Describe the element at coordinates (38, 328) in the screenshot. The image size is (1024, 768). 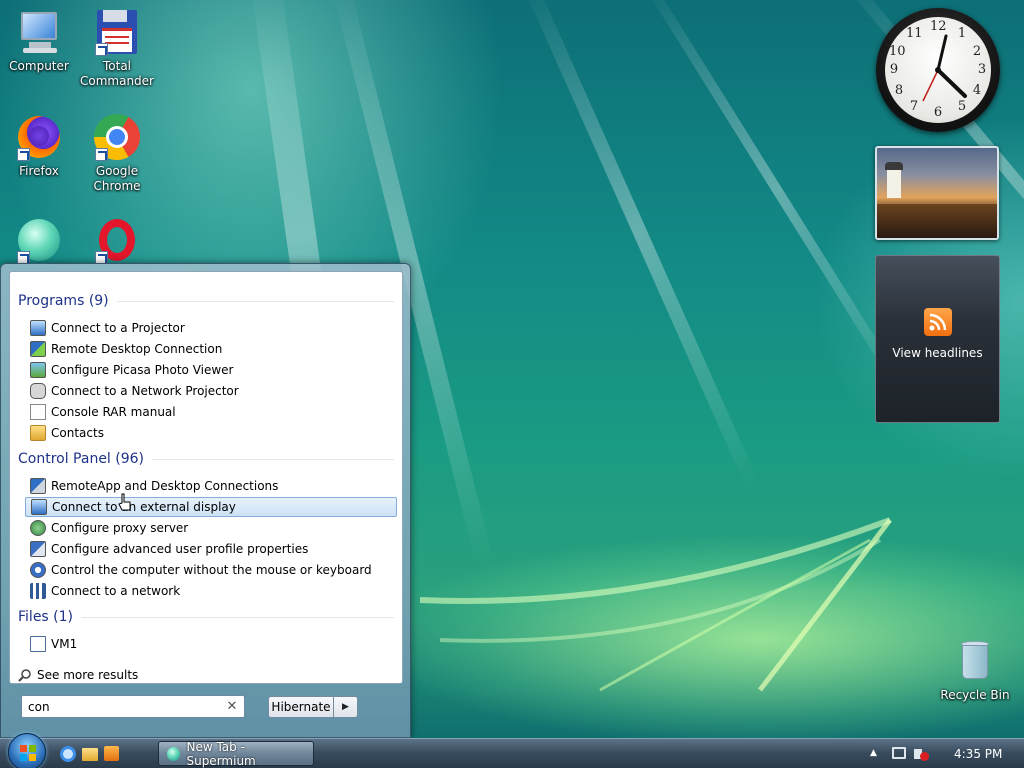
I see `projector-icon` at that location.